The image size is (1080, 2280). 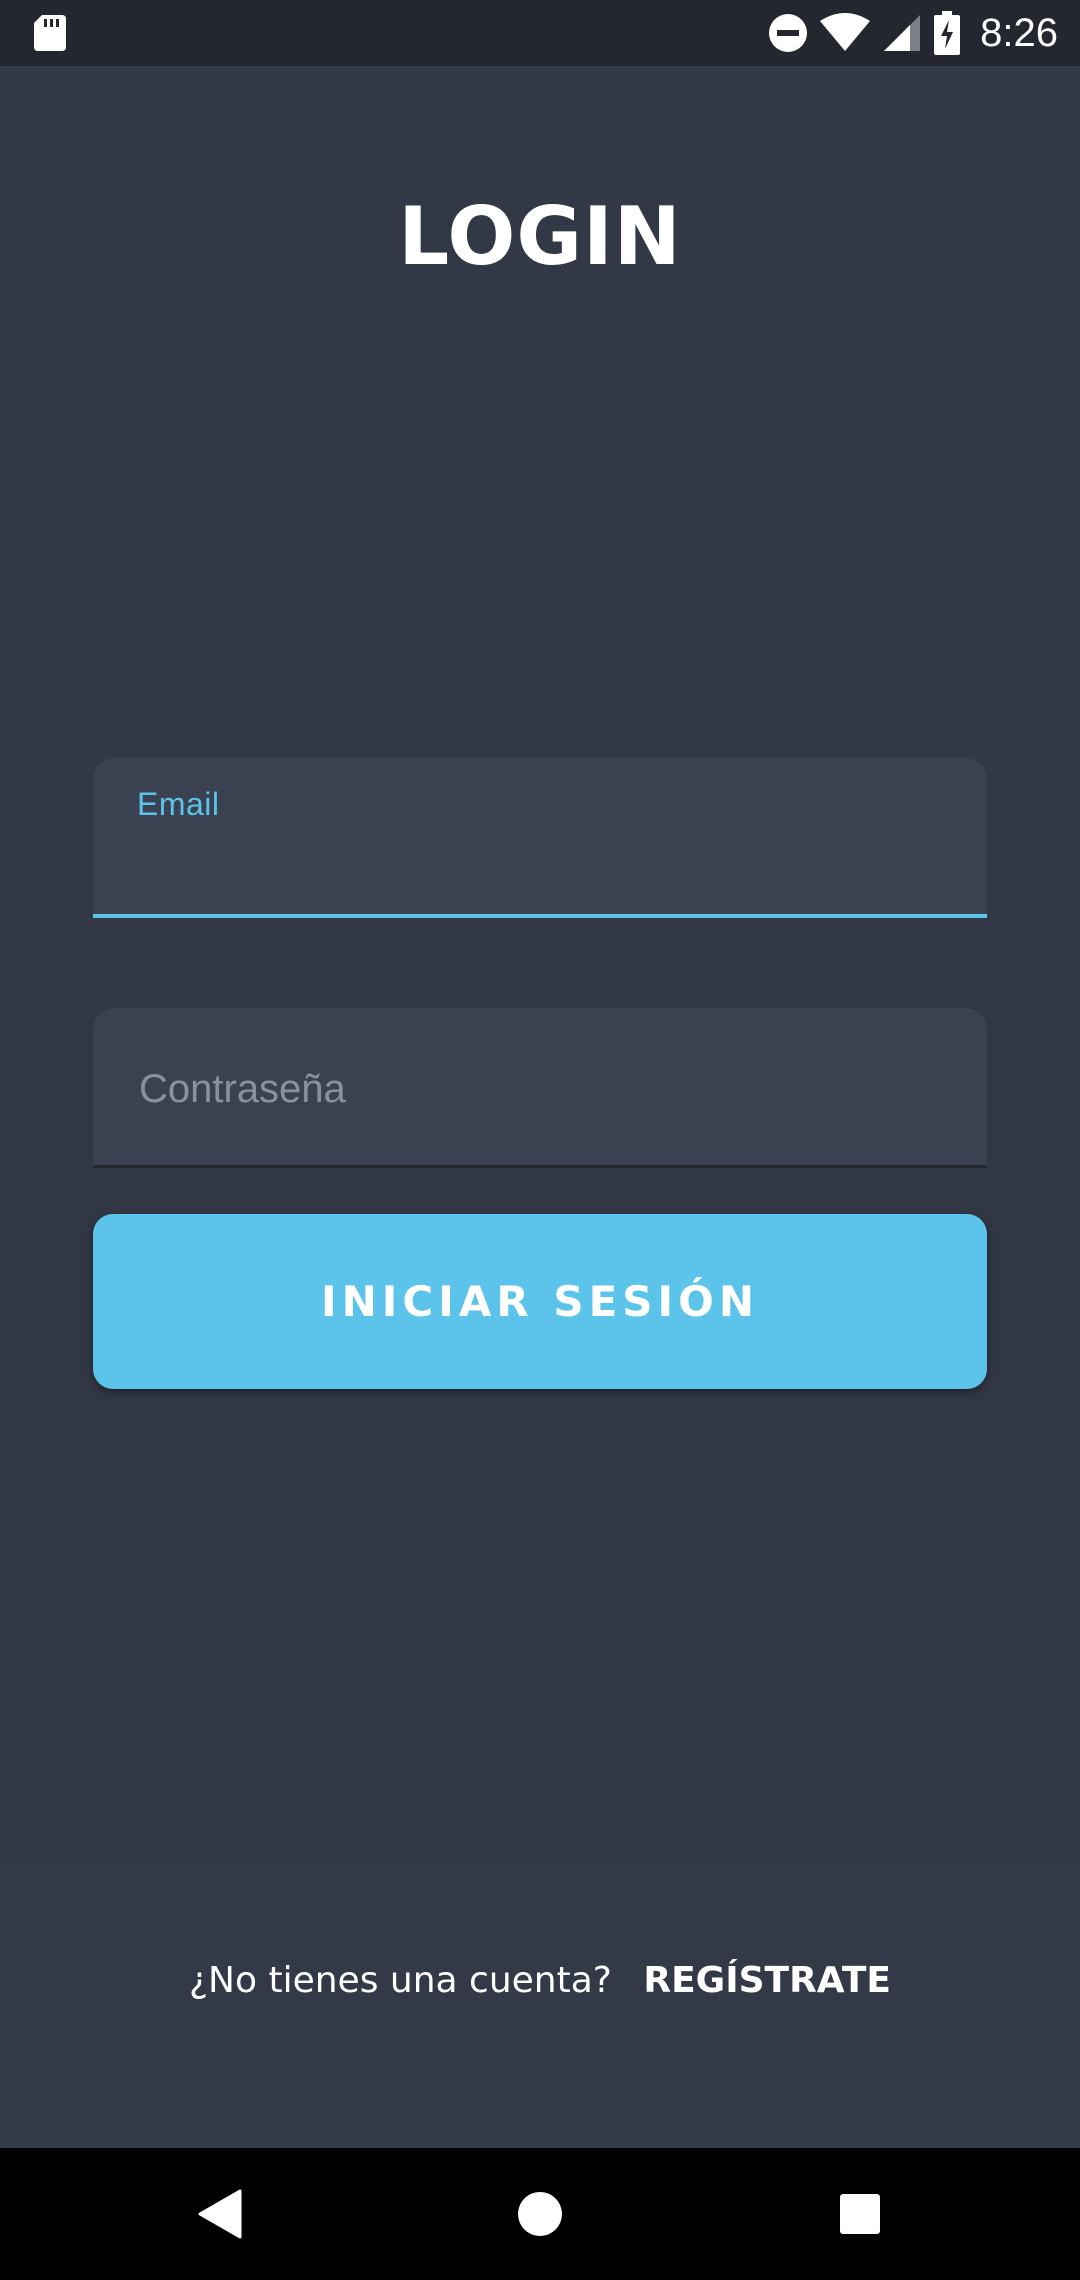 I want to click on status-icons: 8:26, so click(x=913, y=33).